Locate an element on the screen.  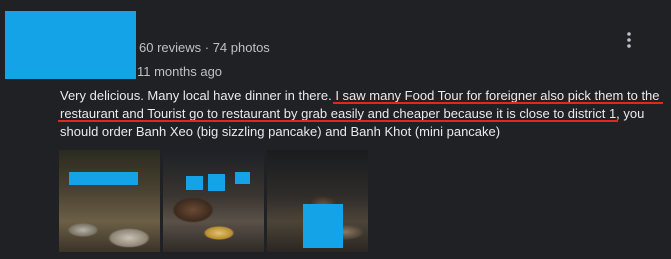
more-vertical-icon is located at coordinates (629, 40).